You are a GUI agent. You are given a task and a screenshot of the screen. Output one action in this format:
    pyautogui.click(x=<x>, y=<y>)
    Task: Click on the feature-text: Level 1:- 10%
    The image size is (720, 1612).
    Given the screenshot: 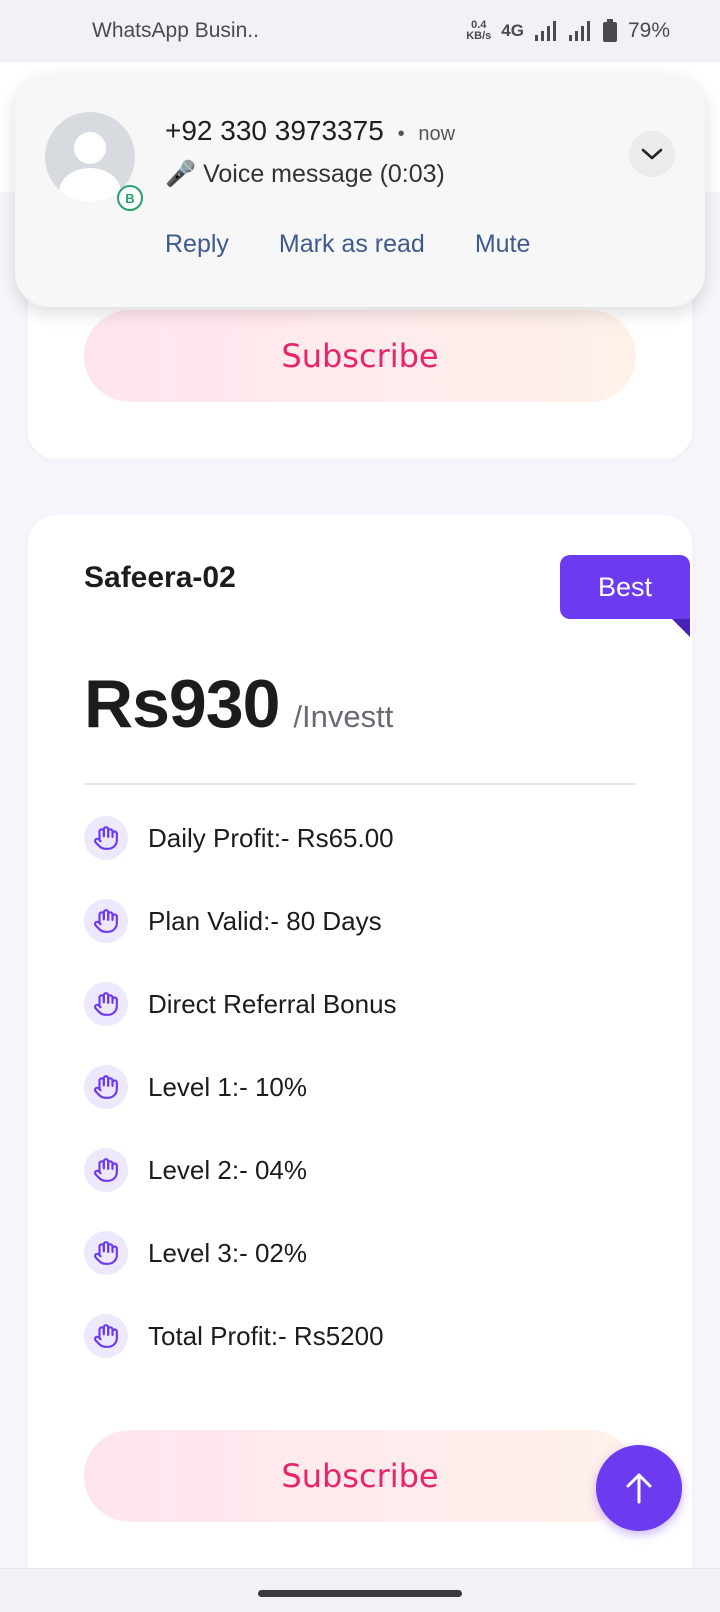 What is the action you would take?
    pyautogui.click(x=227, y=1086)
    